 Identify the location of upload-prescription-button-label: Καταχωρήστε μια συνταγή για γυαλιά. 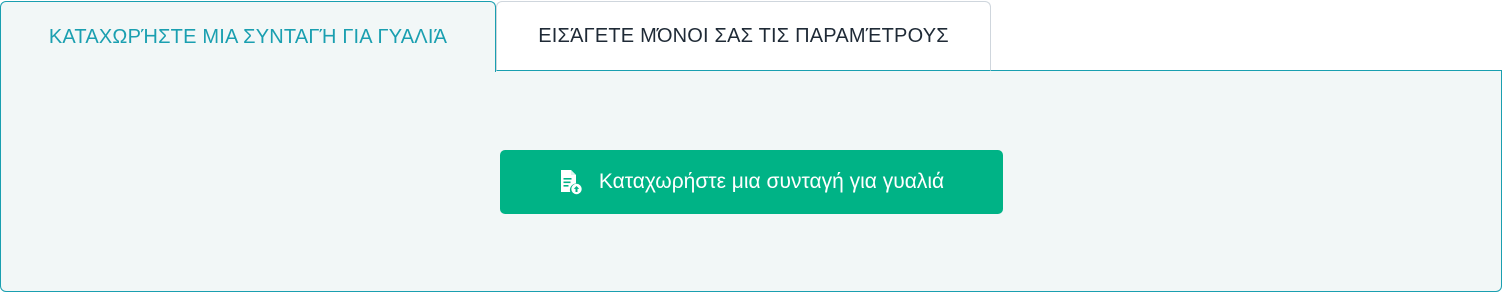
(771, 181).